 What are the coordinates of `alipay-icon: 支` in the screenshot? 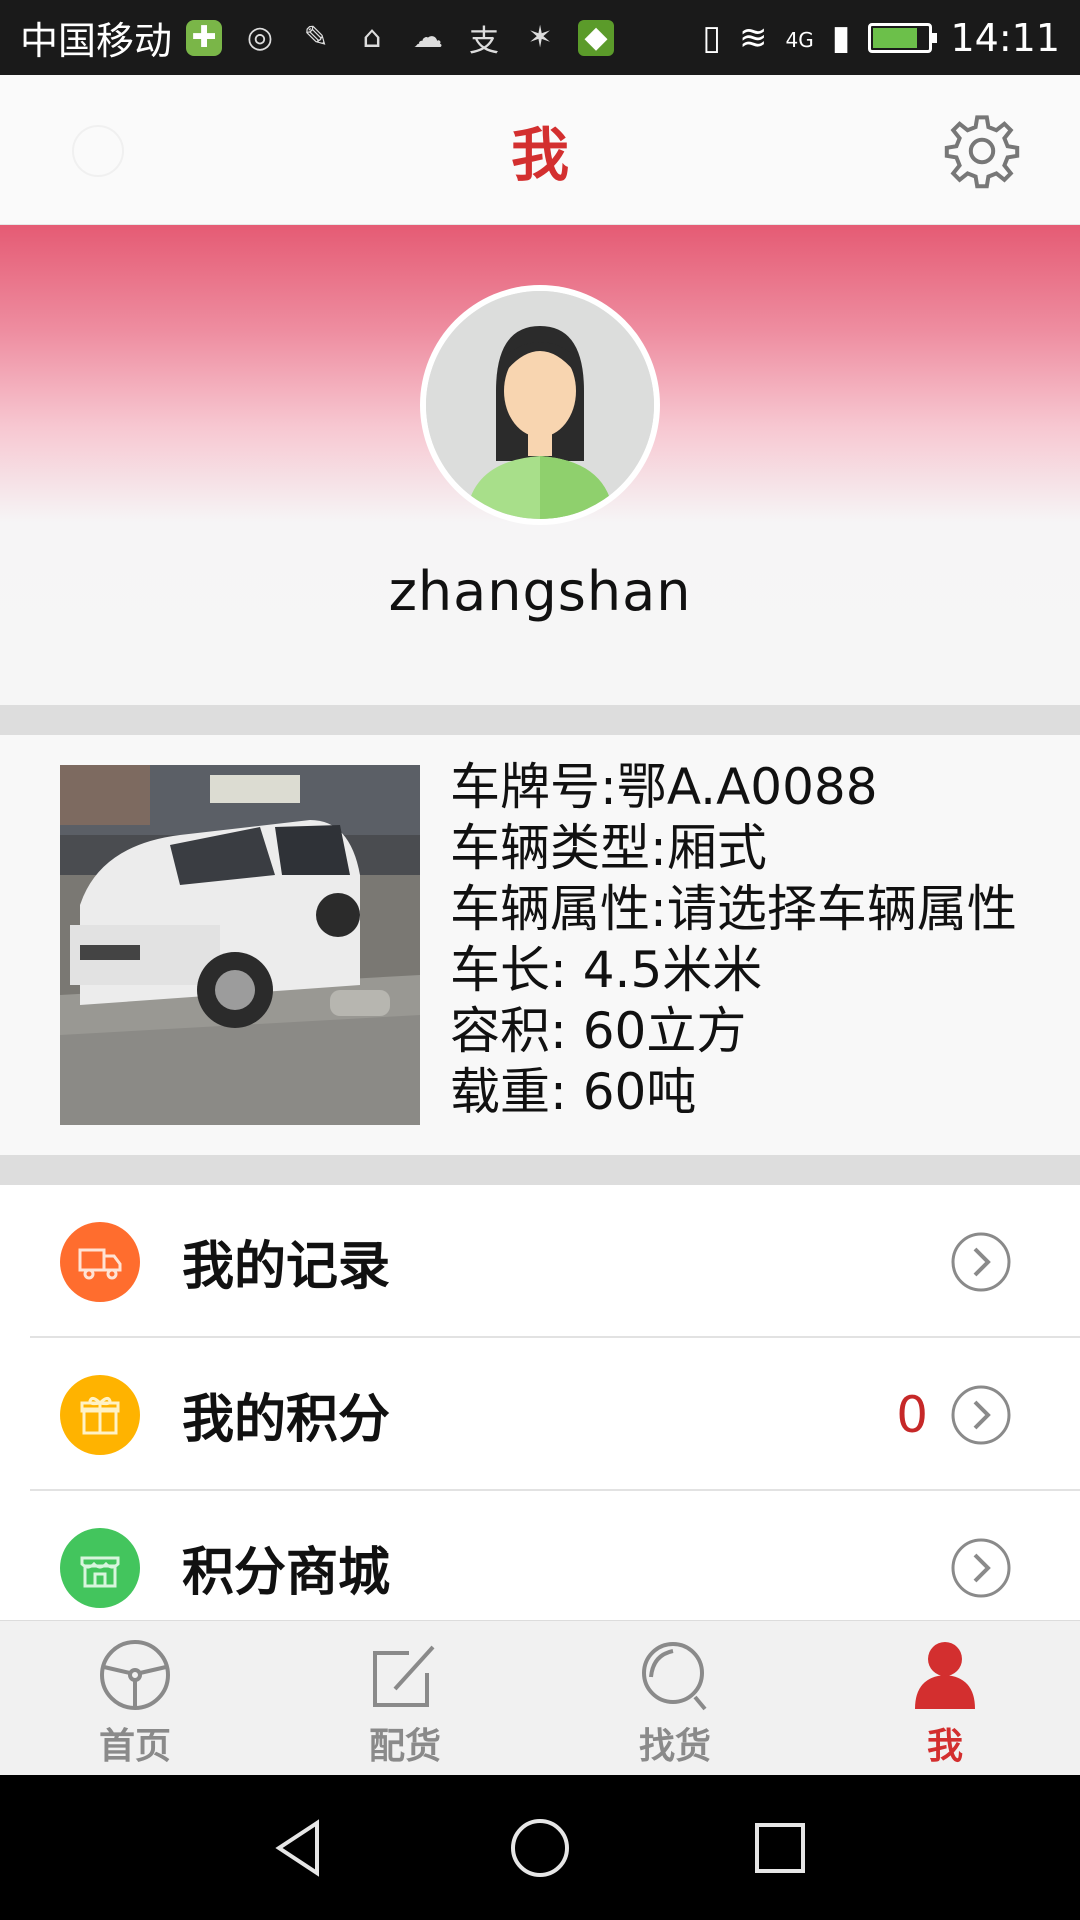 It's located at (484, 41).